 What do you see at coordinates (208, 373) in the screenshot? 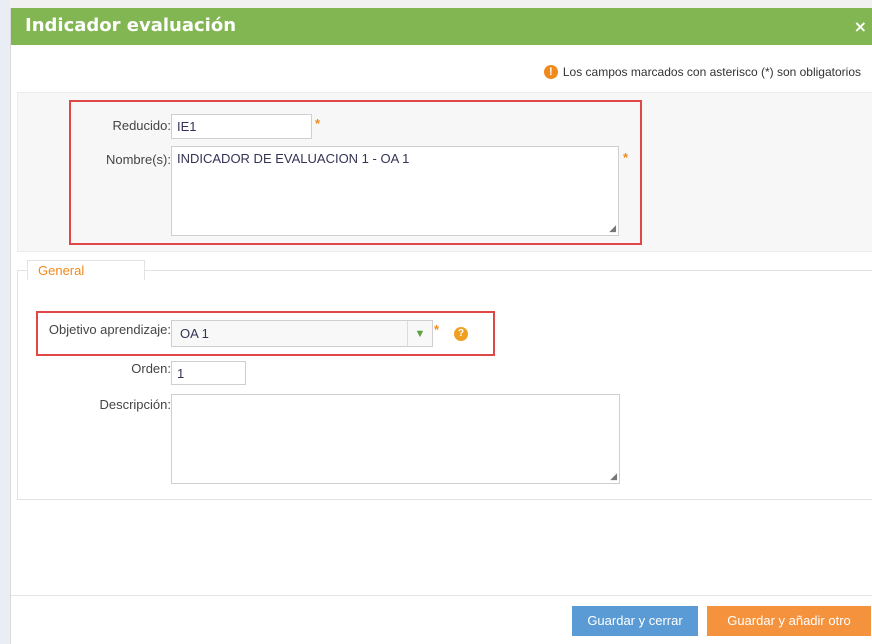
I see `orden-input` at bounding box center [208, 373].